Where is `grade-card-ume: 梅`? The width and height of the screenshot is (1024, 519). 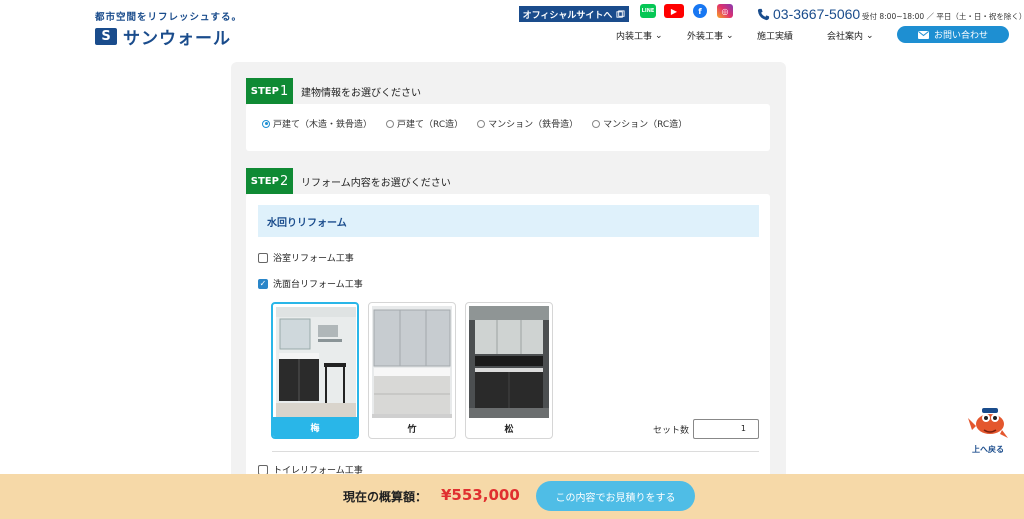
grade-card-ume: 梅 is located at coordinates (315, 370).